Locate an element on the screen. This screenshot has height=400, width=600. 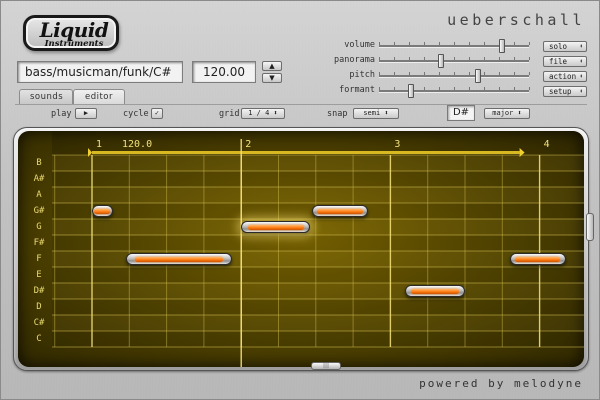
slider-pitch: pitch is located at coordinates (416, 76).